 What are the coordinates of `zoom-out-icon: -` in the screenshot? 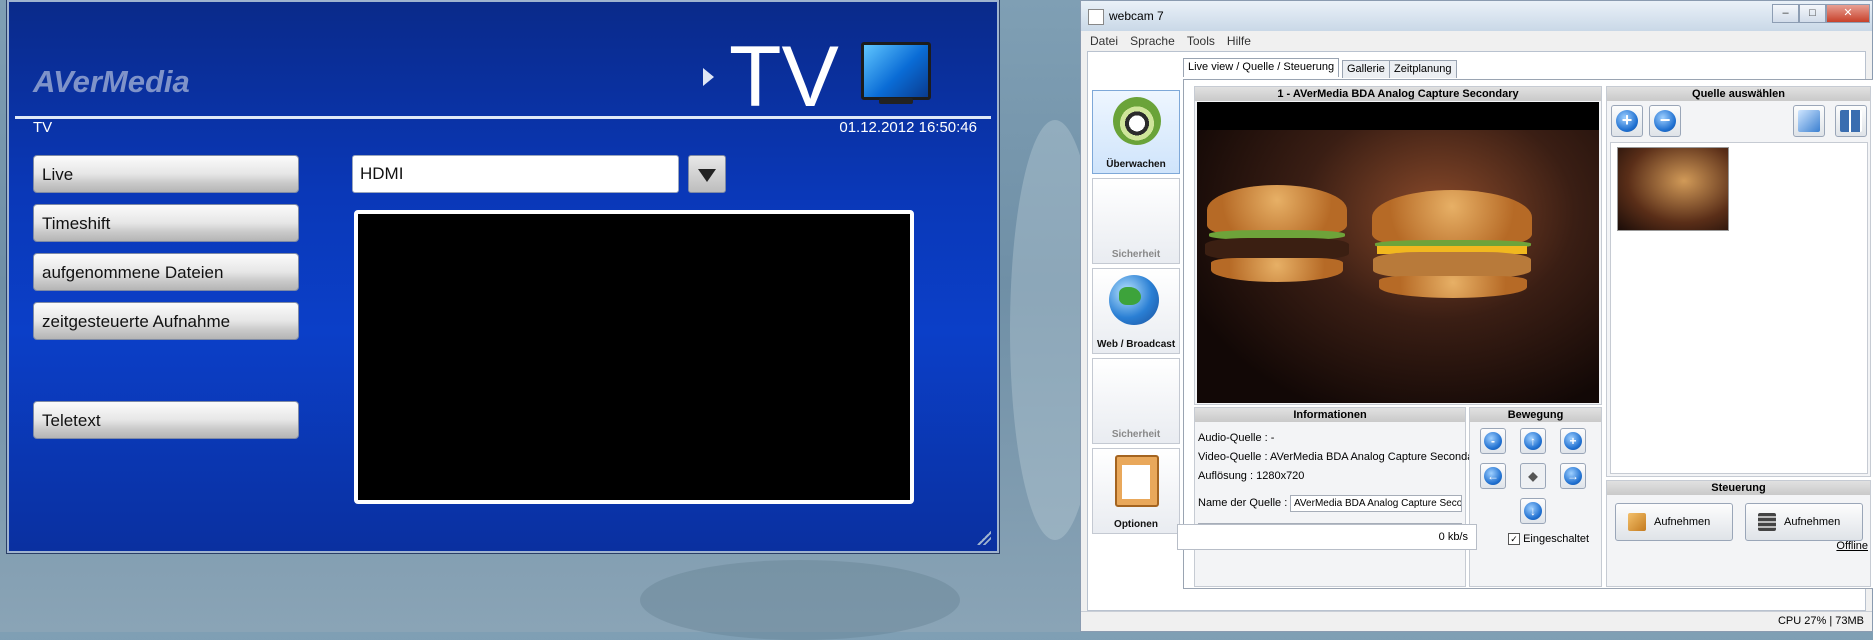 It's located at (1493, 441).